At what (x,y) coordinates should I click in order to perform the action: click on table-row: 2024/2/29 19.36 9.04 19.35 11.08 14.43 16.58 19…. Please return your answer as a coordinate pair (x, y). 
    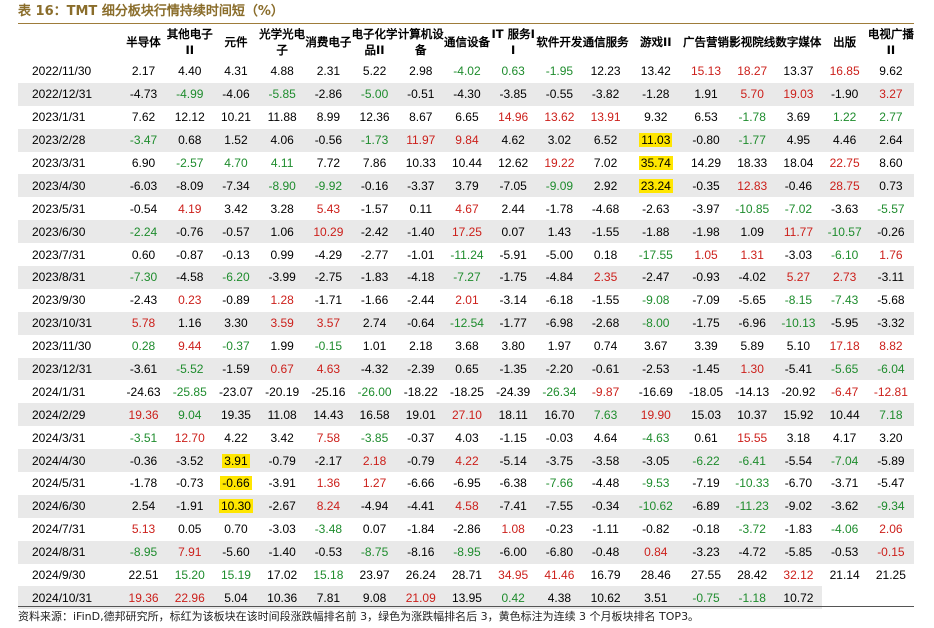
    Looking at the image, I should click on (466, 415).